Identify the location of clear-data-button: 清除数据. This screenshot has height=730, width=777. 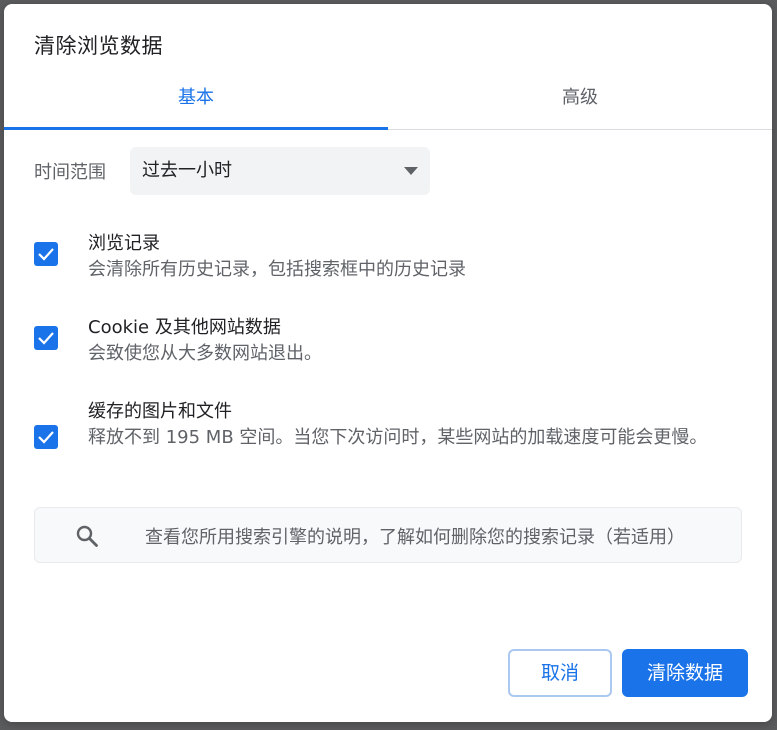
(685, 673).